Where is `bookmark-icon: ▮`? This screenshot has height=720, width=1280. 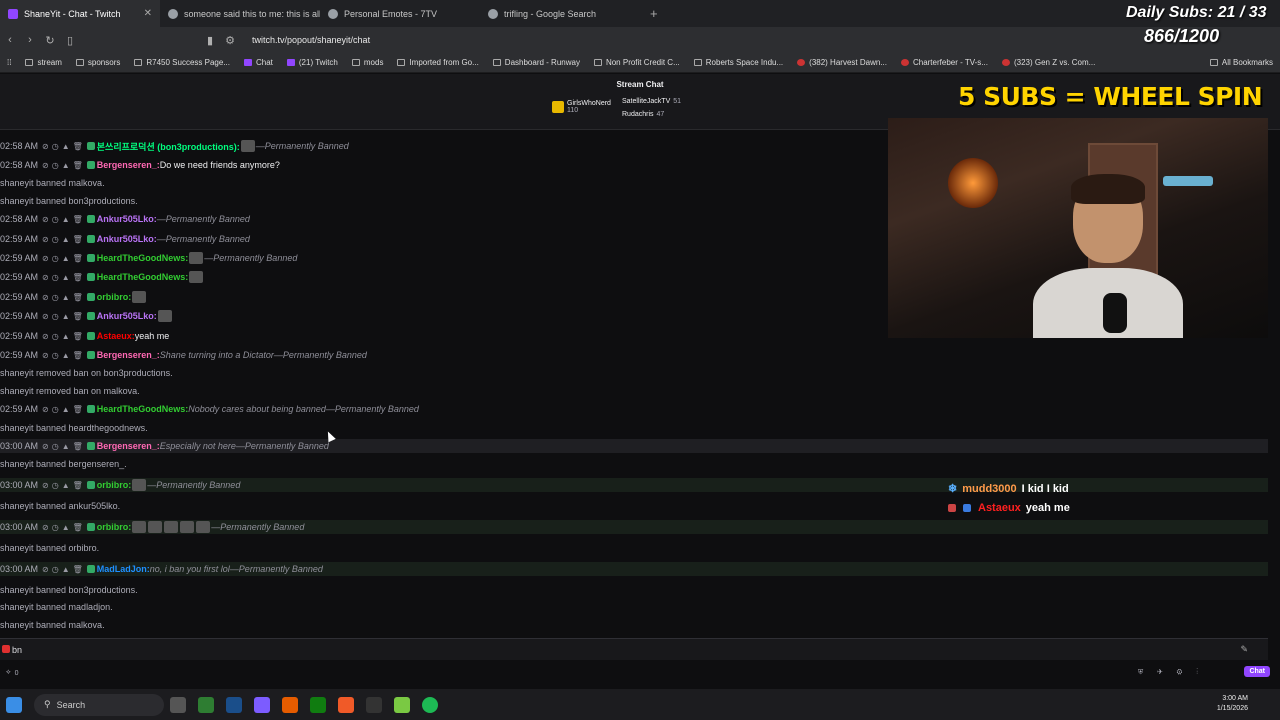 bookmark-icon: ▮ is located at coordinates (210, 40).